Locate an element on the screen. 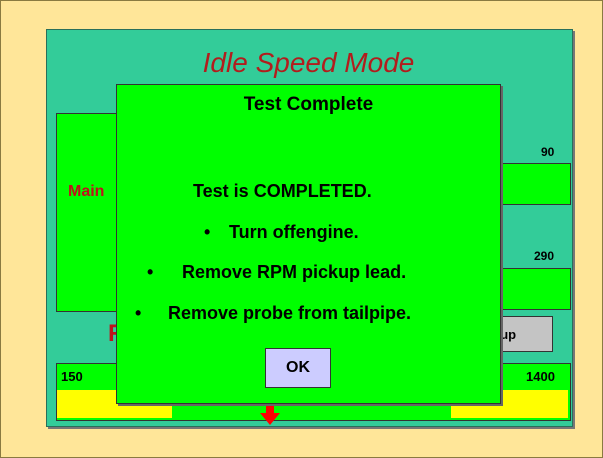 The width and height of the screenshot is (603, 458). dialog-bullet-2: • Remove RPM pickup lead. is located at coordinates (276, 272).